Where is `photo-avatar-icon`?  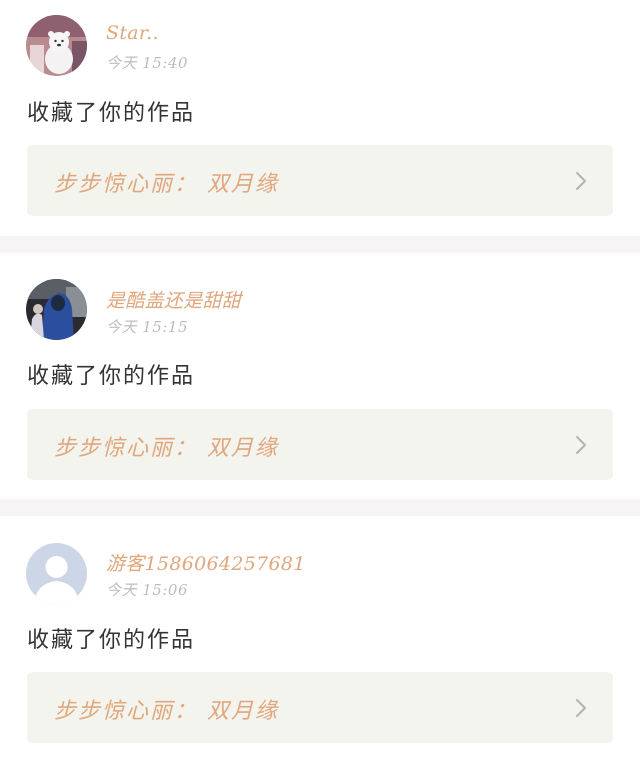 photo-avatar-icon is located at coordinates (56, 309).